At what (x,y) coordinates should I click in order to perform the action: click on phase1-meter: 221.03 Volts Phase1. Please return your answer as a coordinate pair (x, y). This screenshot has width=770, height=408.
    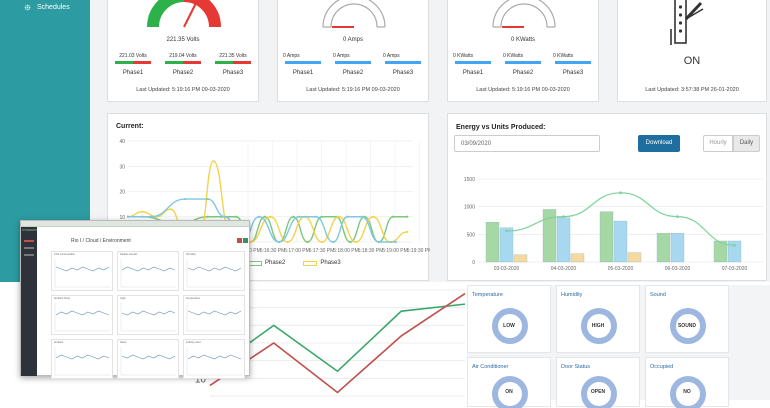
    Looking at the image, I should click on (133, 64).